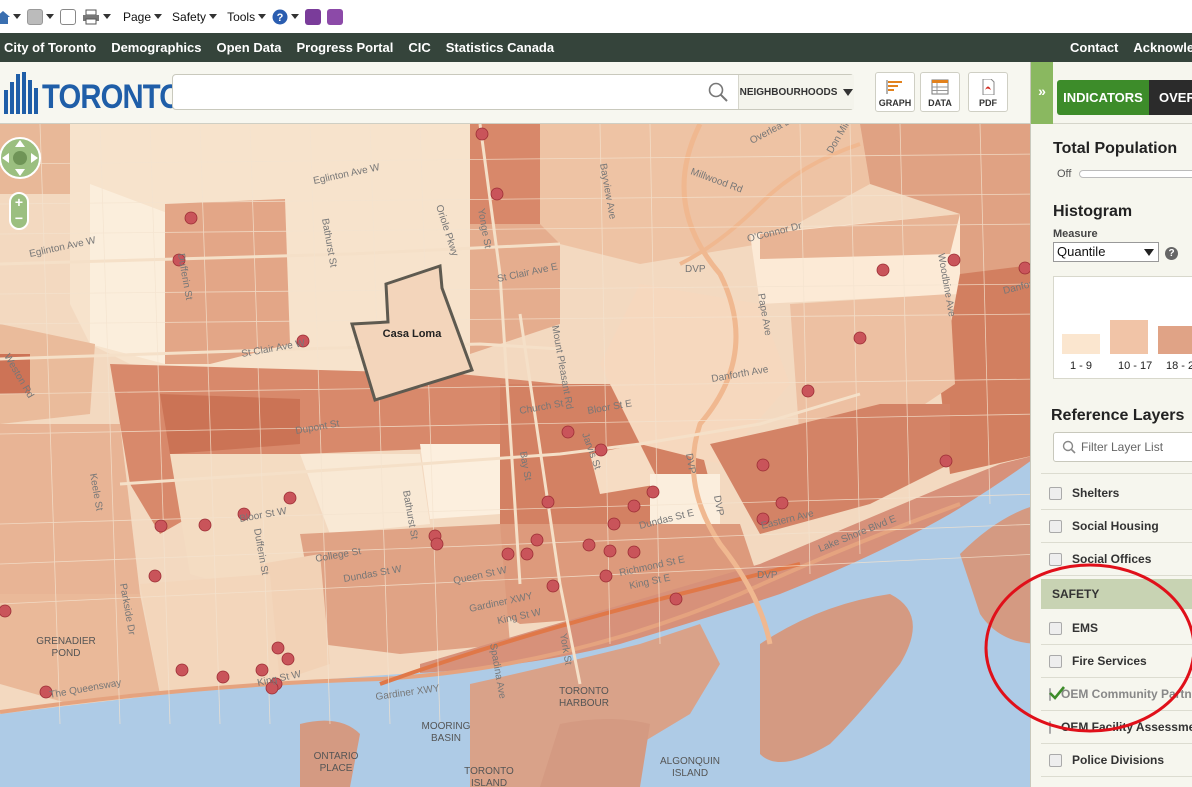  I want to click on onenote-linked-button, so click(335, 17).